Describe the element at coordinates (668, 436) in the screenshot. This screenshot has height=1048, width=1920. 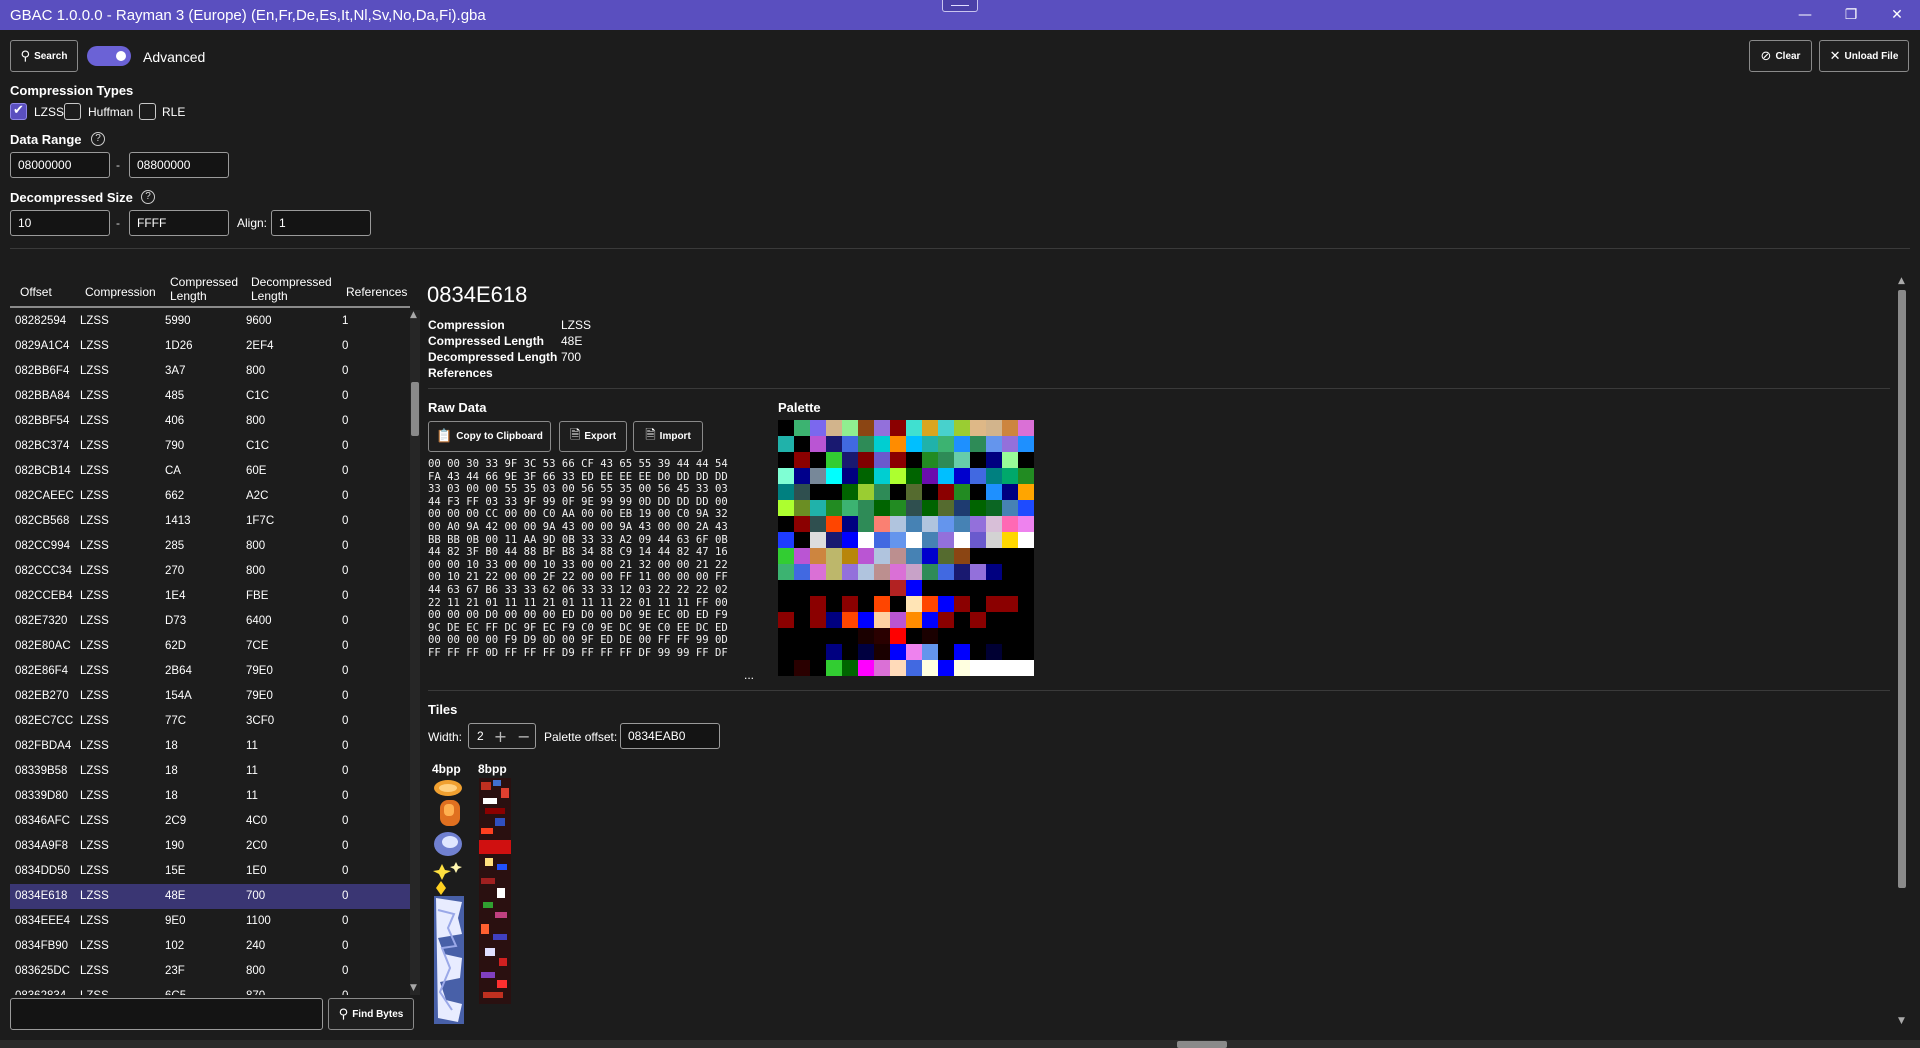
I see `import-button: 🗎 Import` at that location.